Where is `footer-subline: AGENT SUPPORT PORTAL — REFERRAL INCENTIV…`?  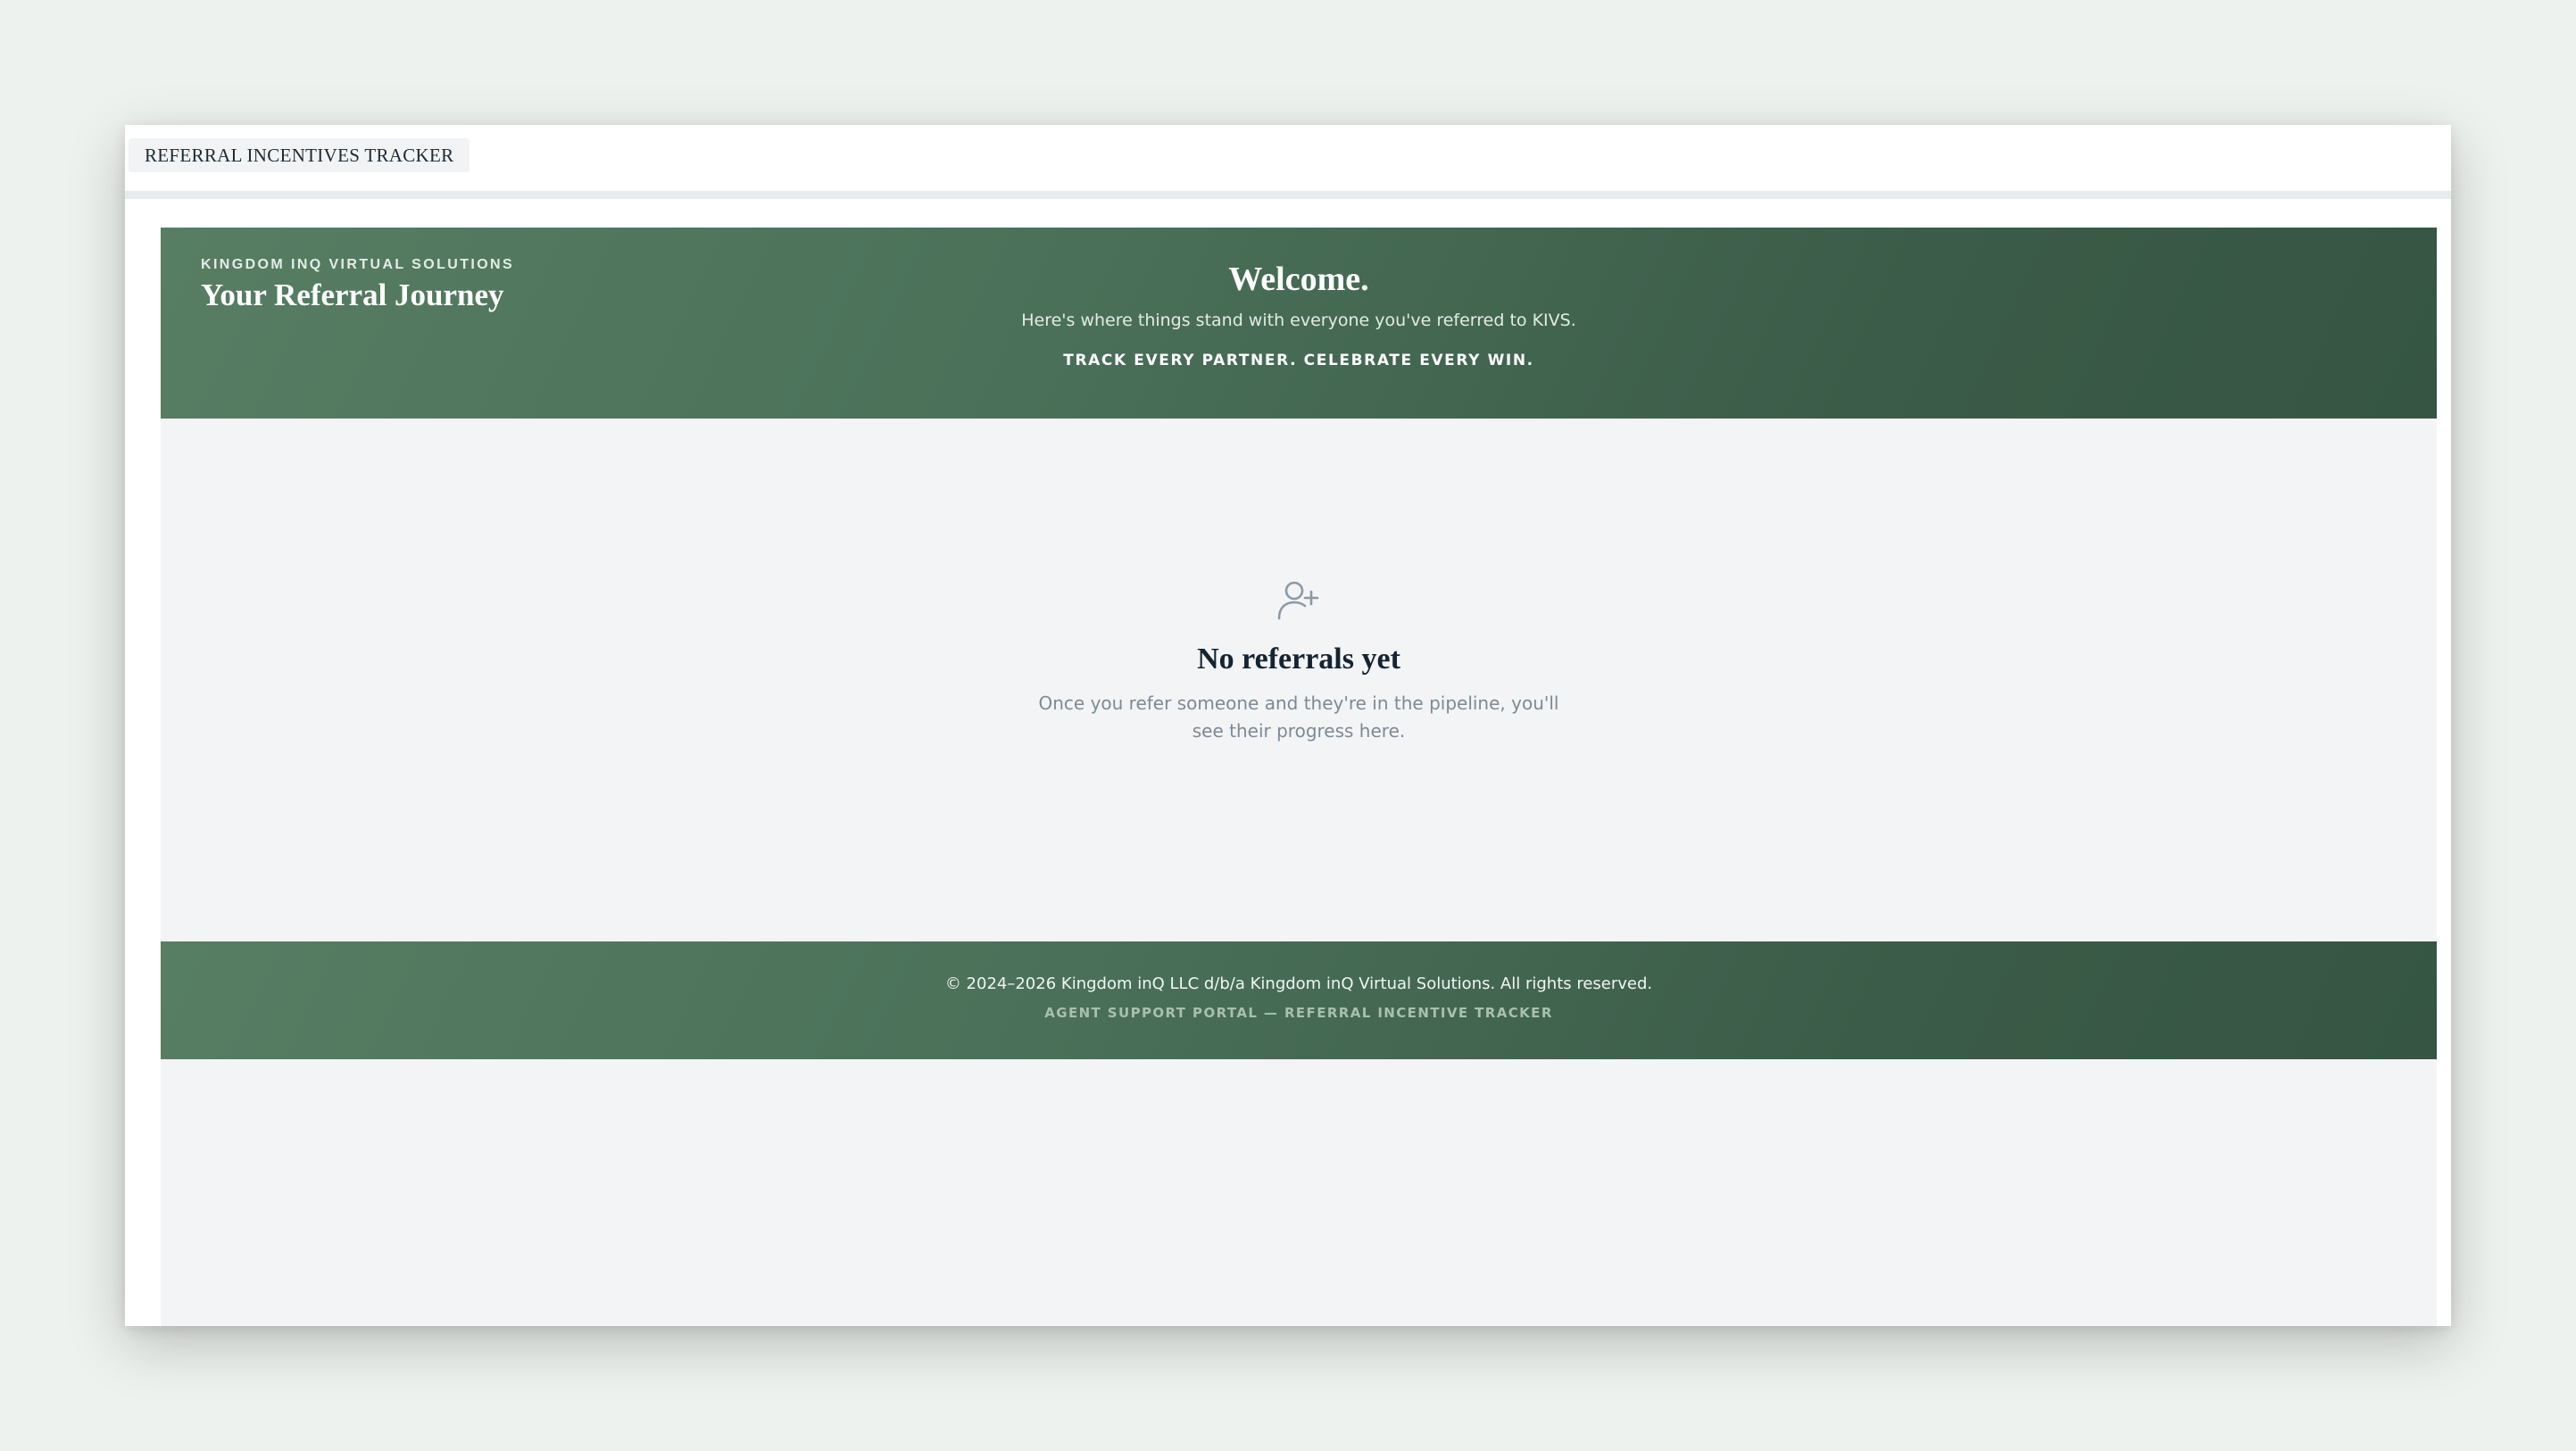 footer-subline: AGENT SUPPORT PORTAL — REFERRAL INCENTIV… is located at coordinates (1298, 1013).